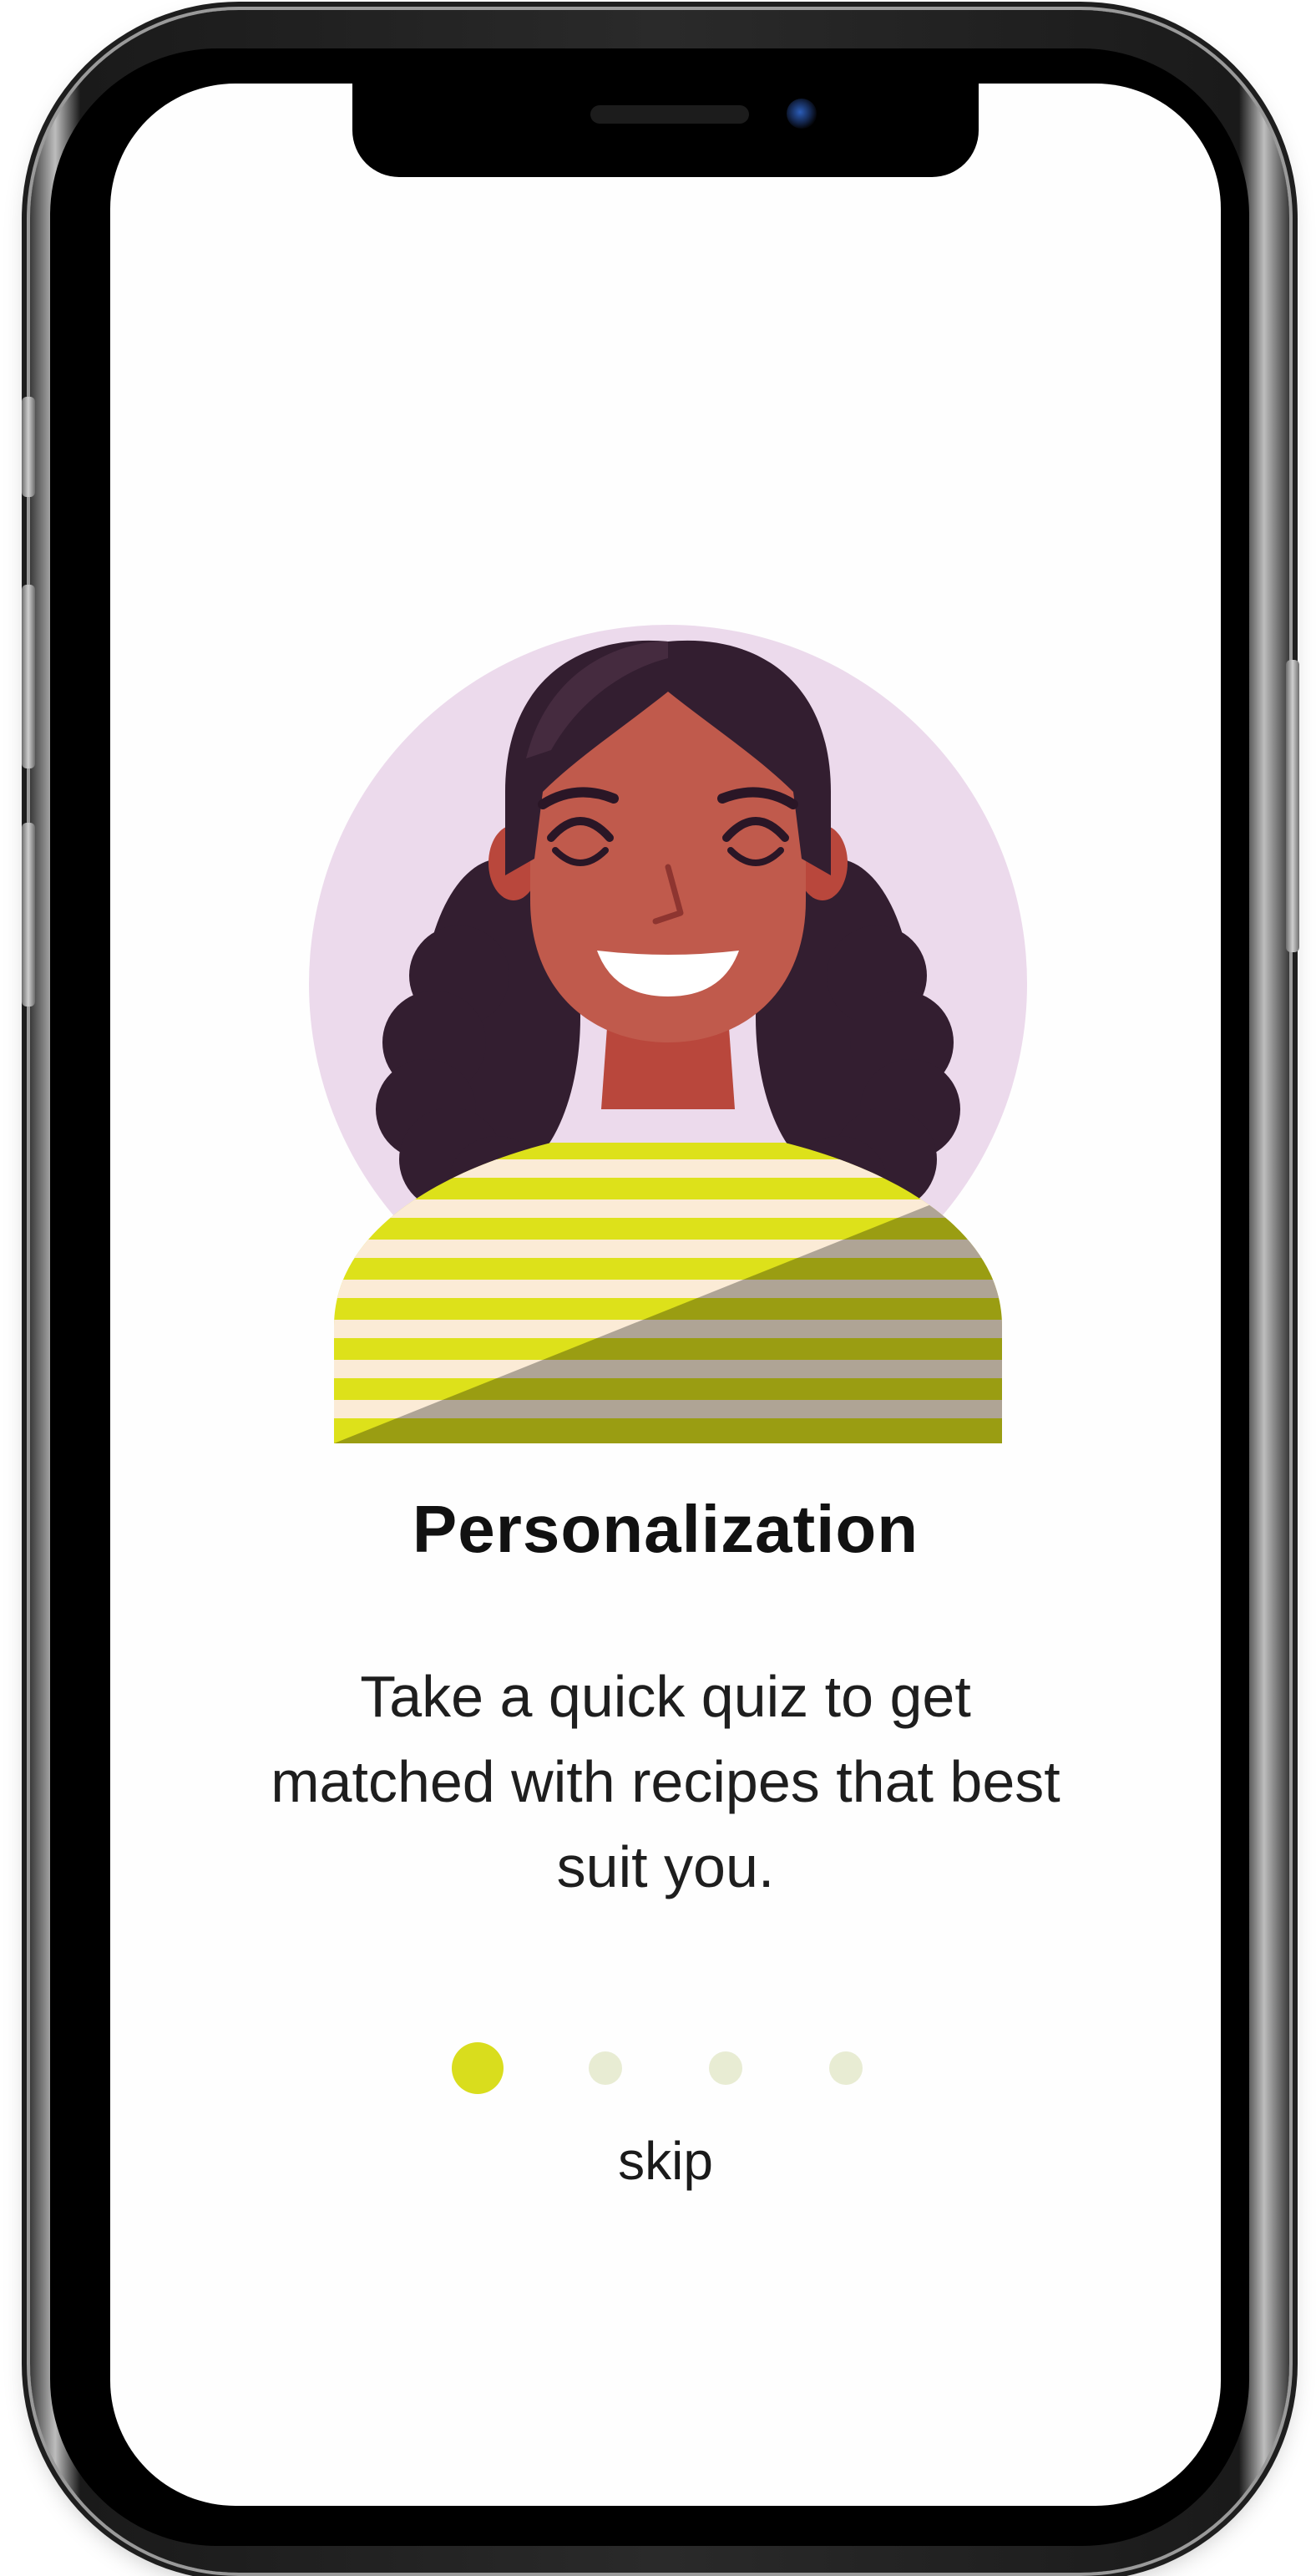  What do you see at coordinates (666, 2161) in the screenshot?
I see `skip-button: skip` at bounding box center [666, 2161].